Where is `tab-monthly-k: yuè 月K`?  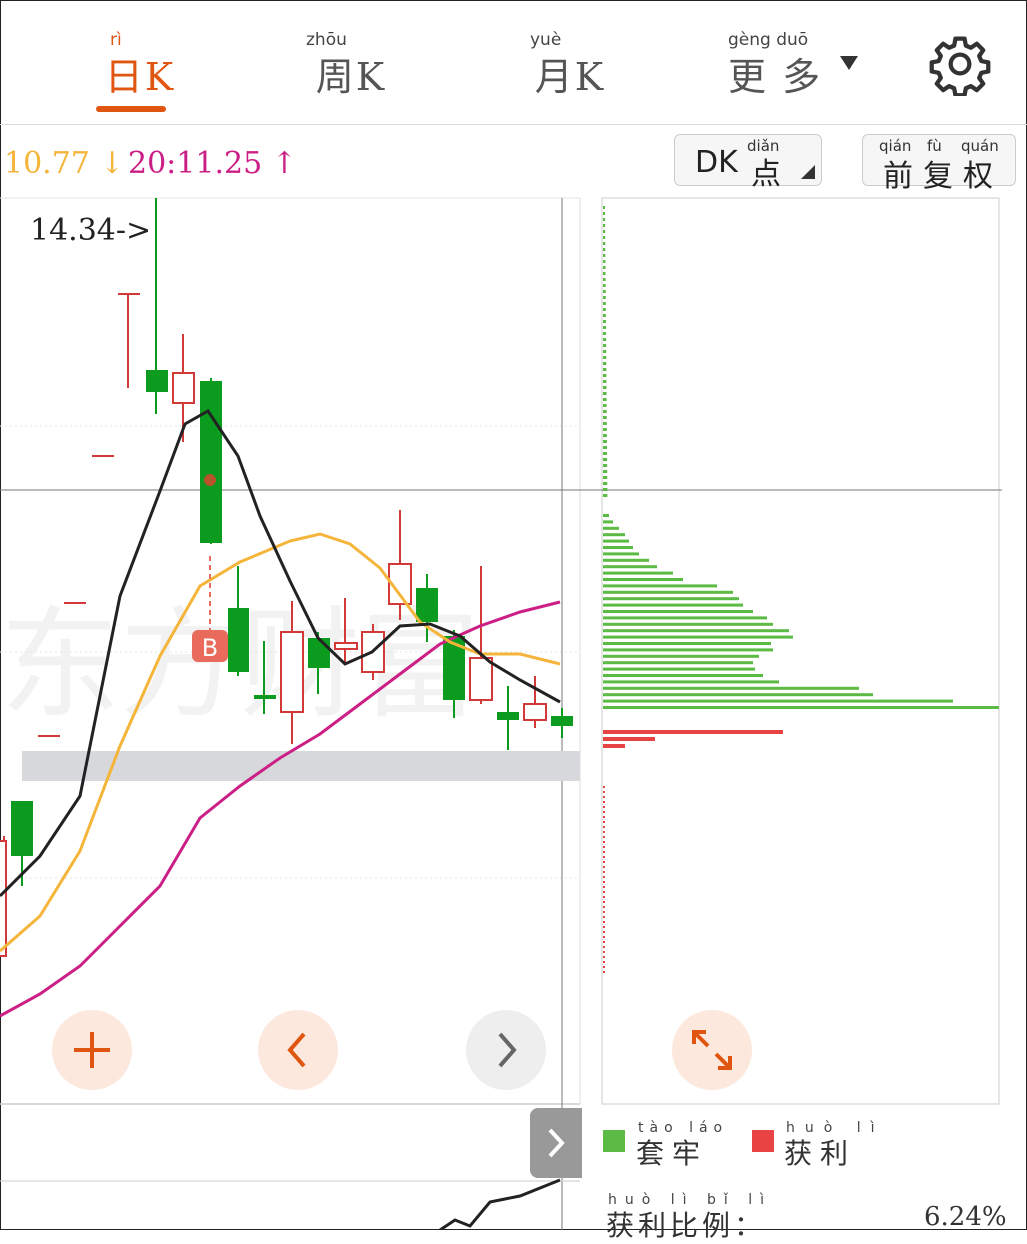 tab-monthly-k: yuè 月K is located at coordinates (570, 70).